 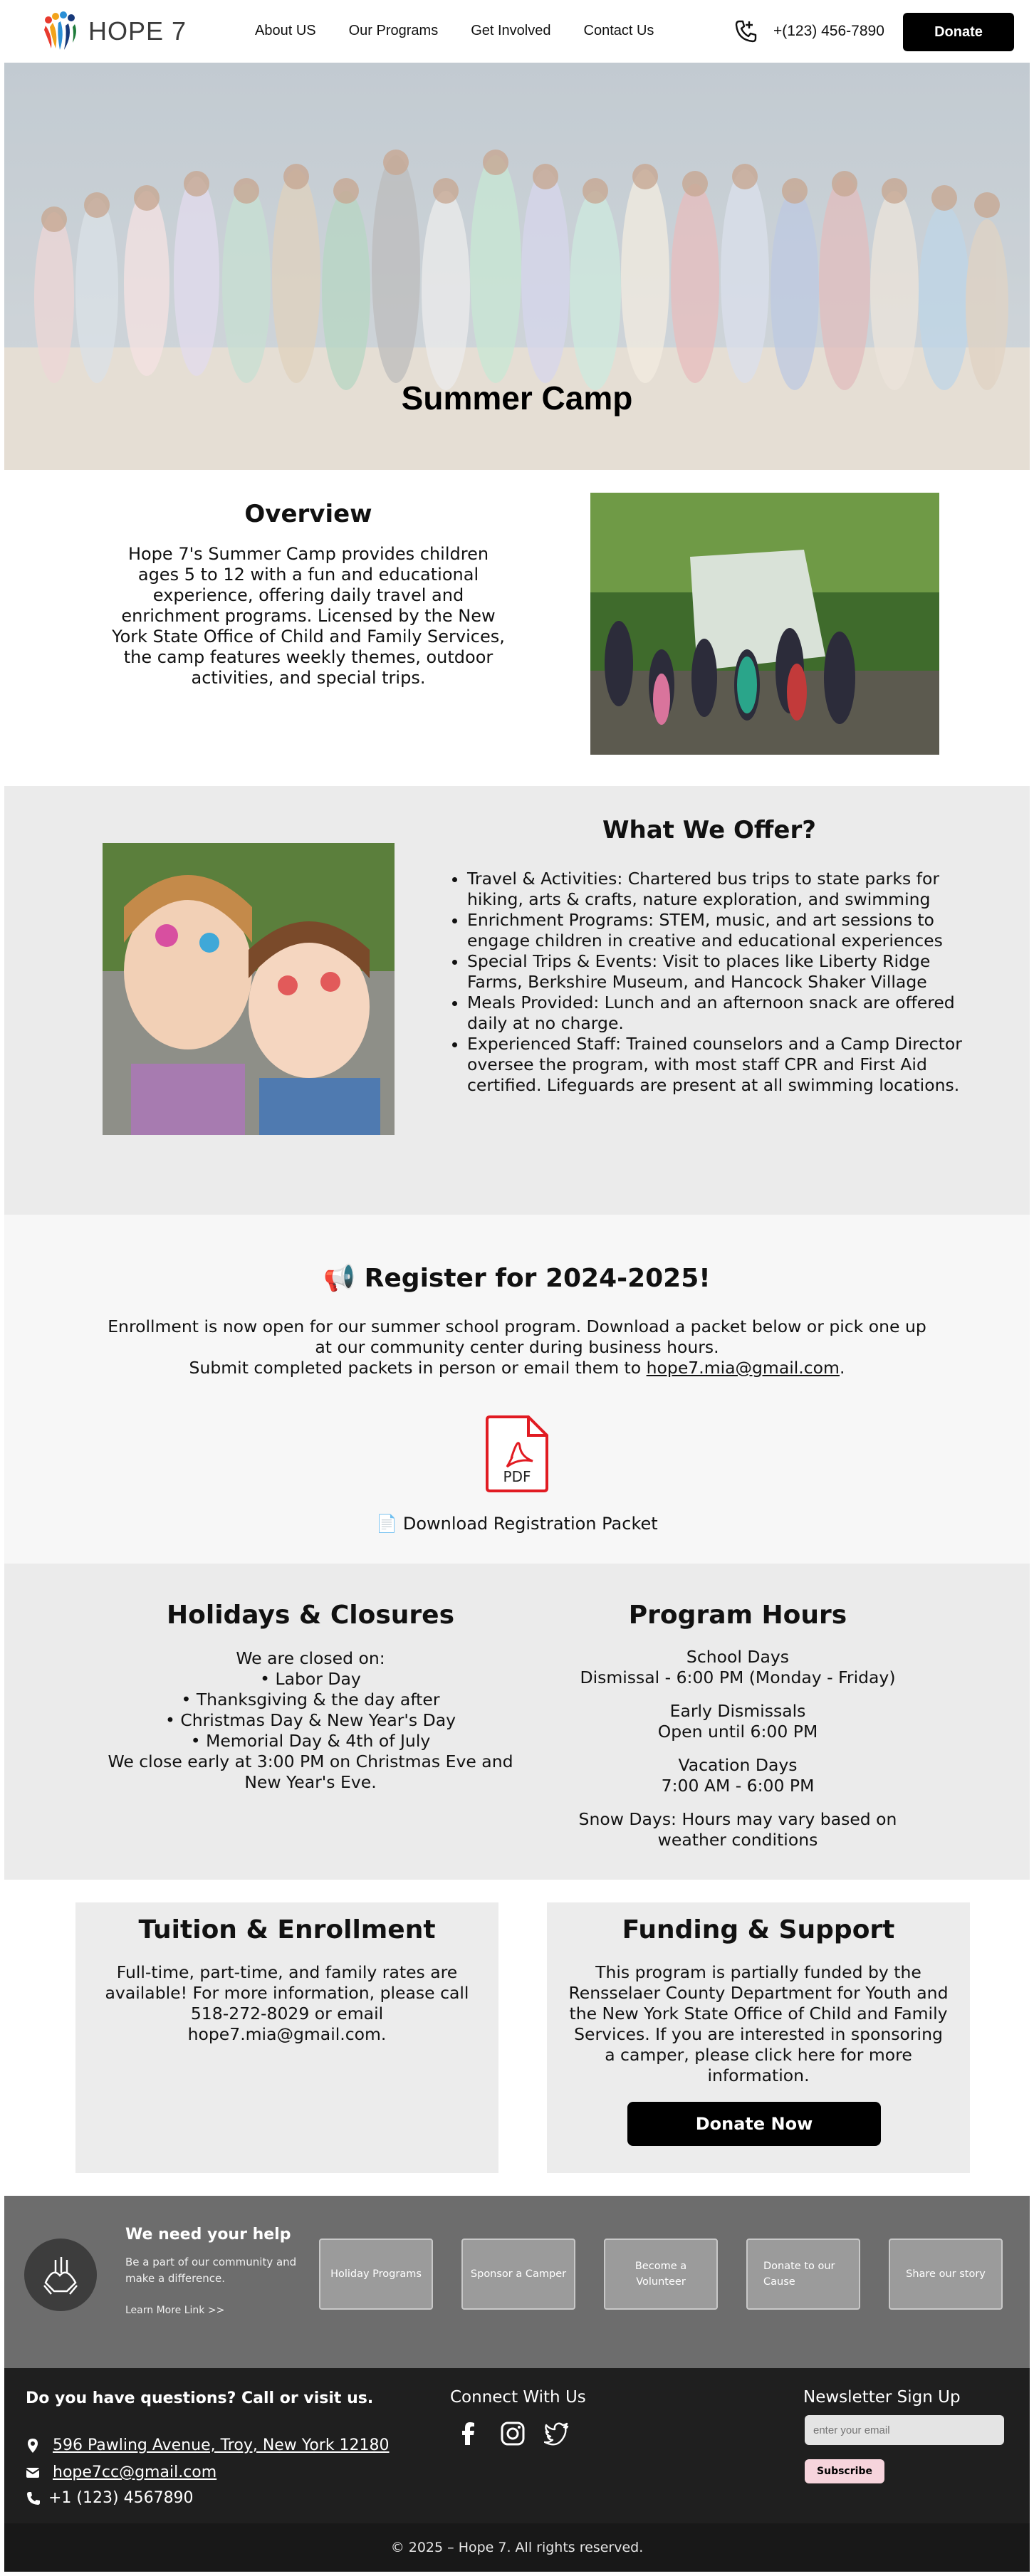 I want to click on early-dismissals-label: Early Dismissals, so click(x=737, y=1711).